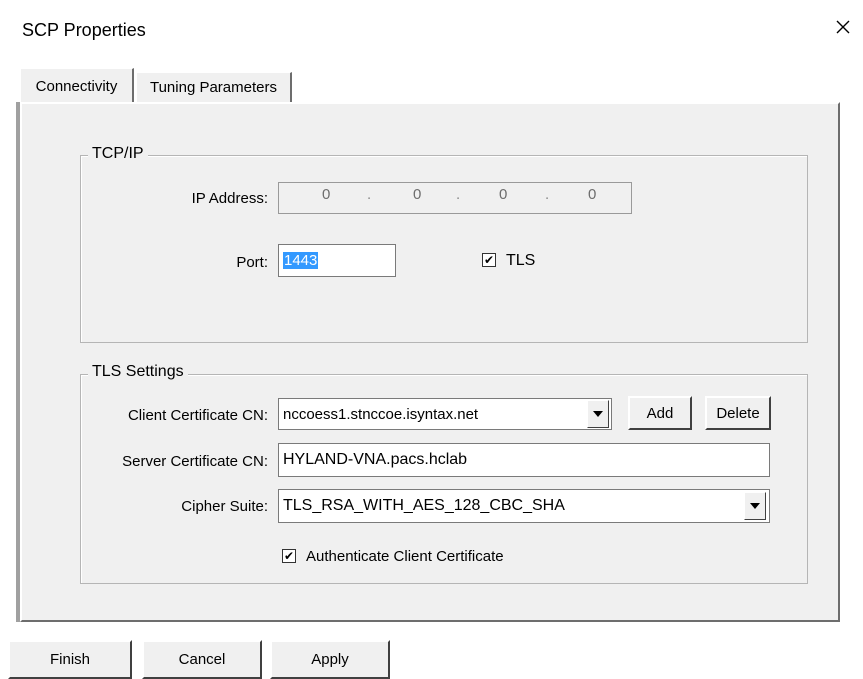 This screenshot has height=679, width=863. What do you see at coordinates (455, 198) in the screenshot?
I see `ip-address-field` at bounding box center [455, 198].